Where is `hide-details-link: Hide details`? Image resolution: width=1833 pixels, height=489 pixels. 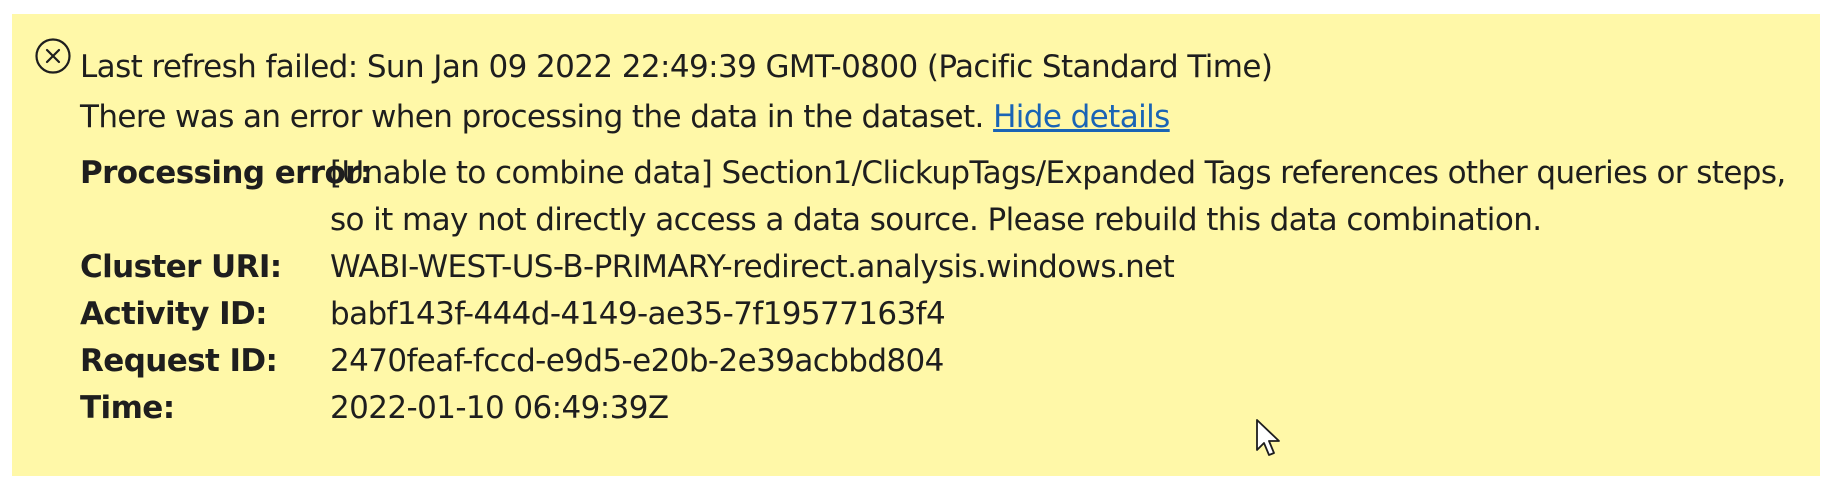 hide-details-link: Hide details is located at coordinates (1081, 117).